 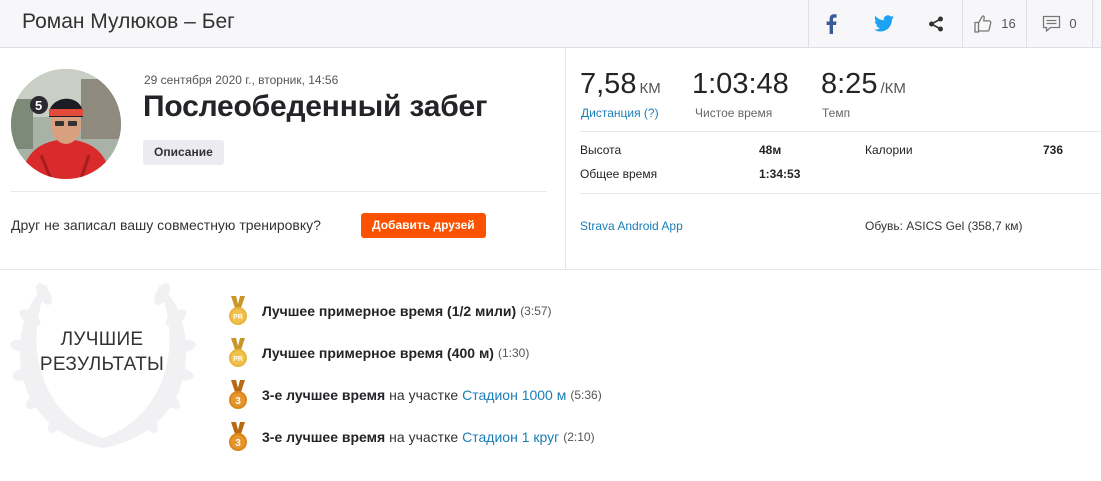 I want to click on activity-header: Роман Мулюков – Бег 16 0, so click(x=550, y=24).